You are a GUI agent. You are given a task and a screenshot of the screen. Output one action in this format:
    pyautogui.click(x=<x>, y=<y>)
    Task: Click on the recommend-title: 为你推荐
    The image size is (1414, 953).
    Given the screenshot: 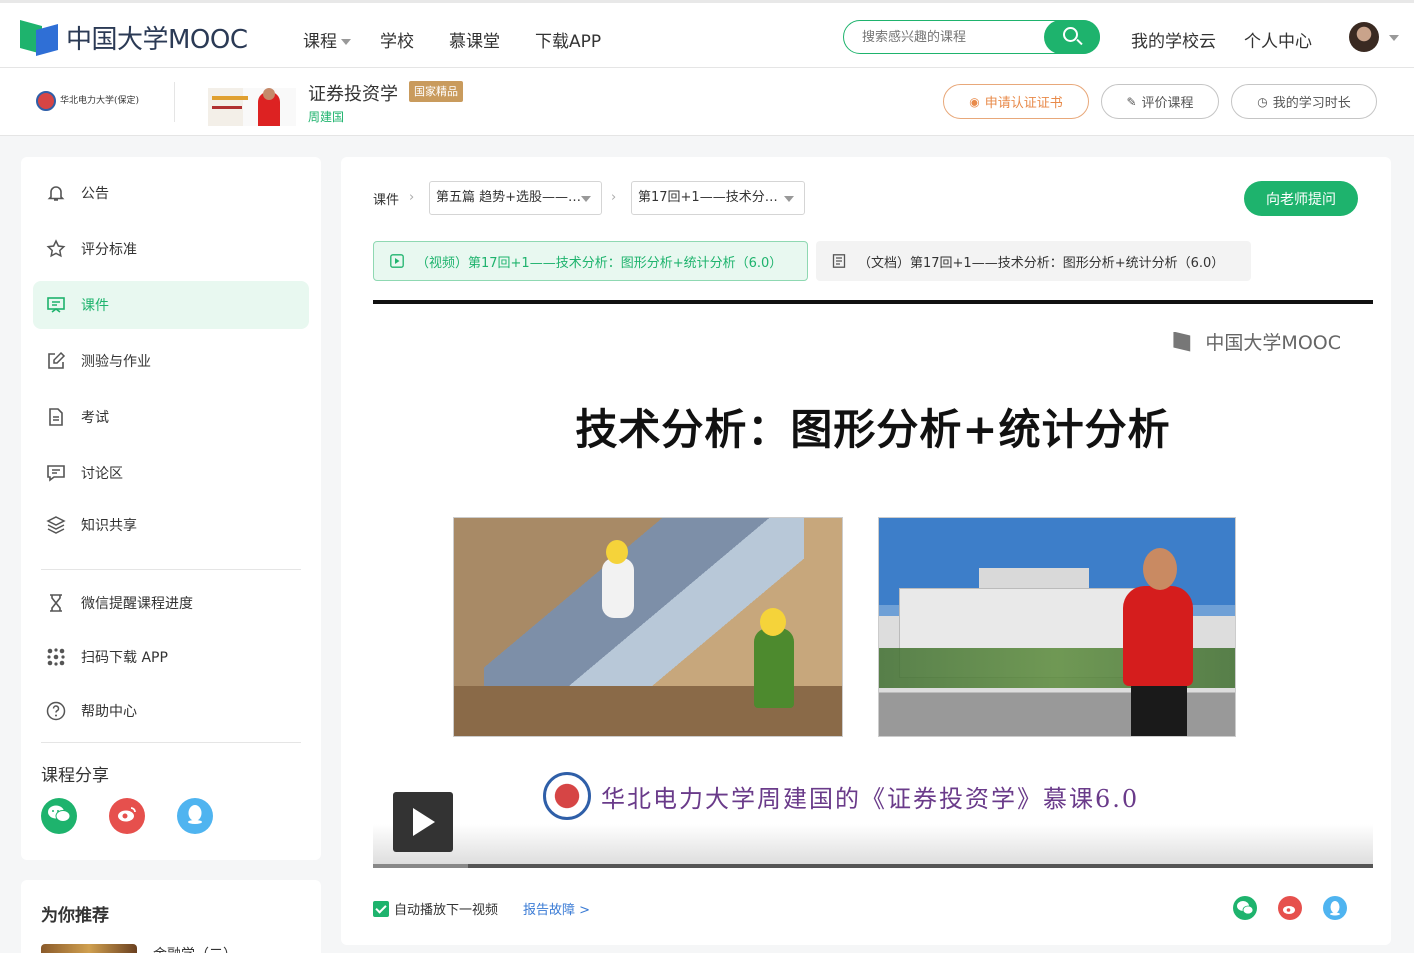 What is the action you would take?
    pyautogui.click(x=75, y=916)
    